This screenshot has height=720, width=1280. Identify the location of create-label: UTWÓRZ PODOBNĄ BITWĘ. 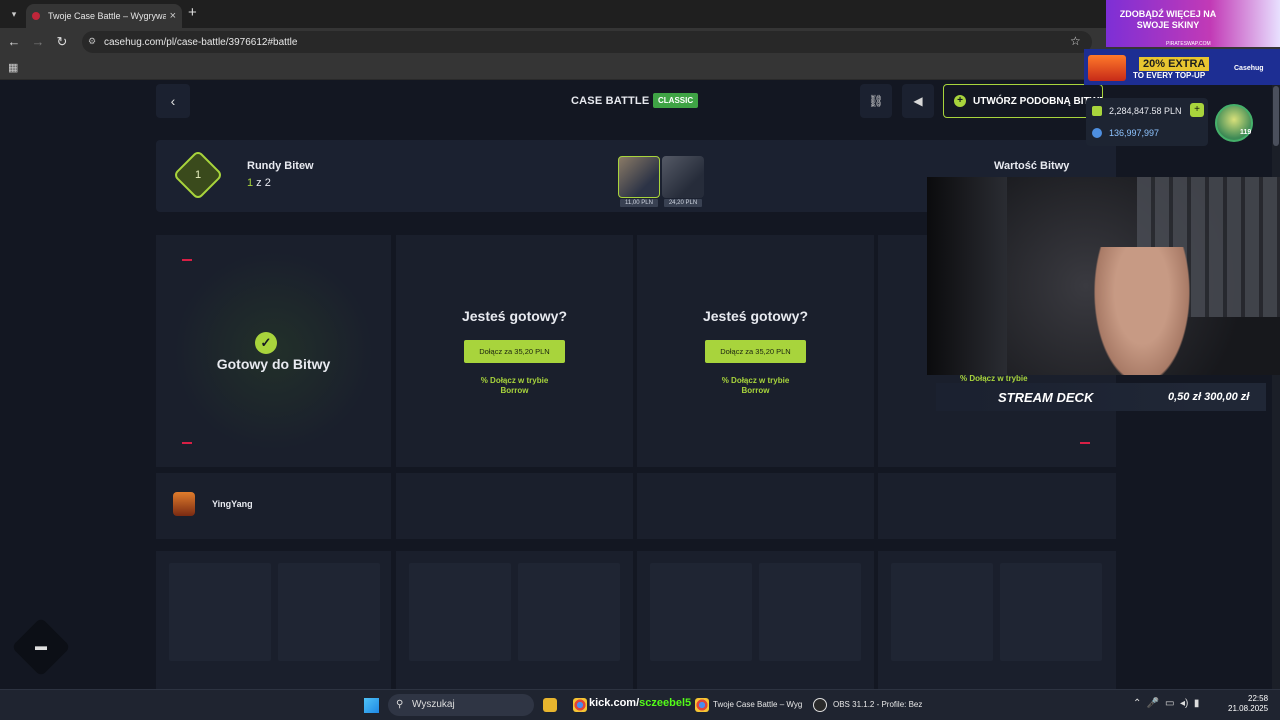
(1038, 101).